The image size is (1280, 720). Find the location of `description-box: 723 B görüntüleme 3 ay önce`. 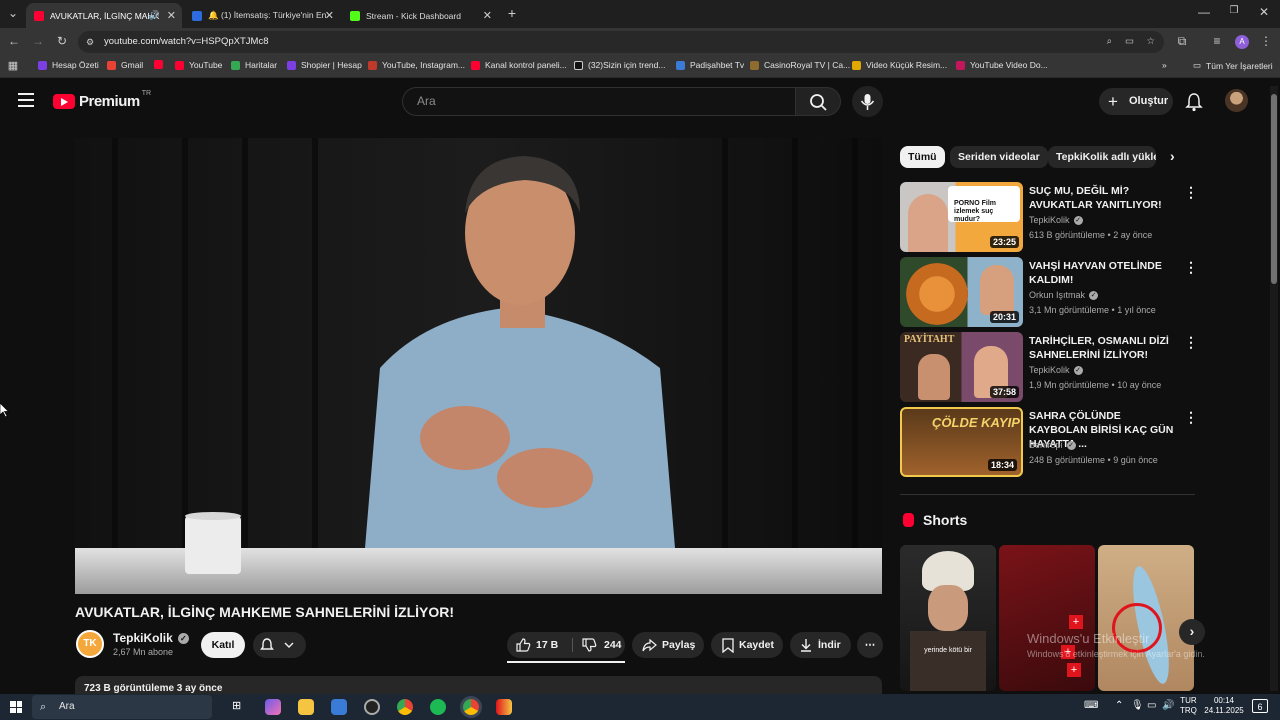

description-box: 723 B görüntüleme 3 ay önce is located at coordinates (478, 685).